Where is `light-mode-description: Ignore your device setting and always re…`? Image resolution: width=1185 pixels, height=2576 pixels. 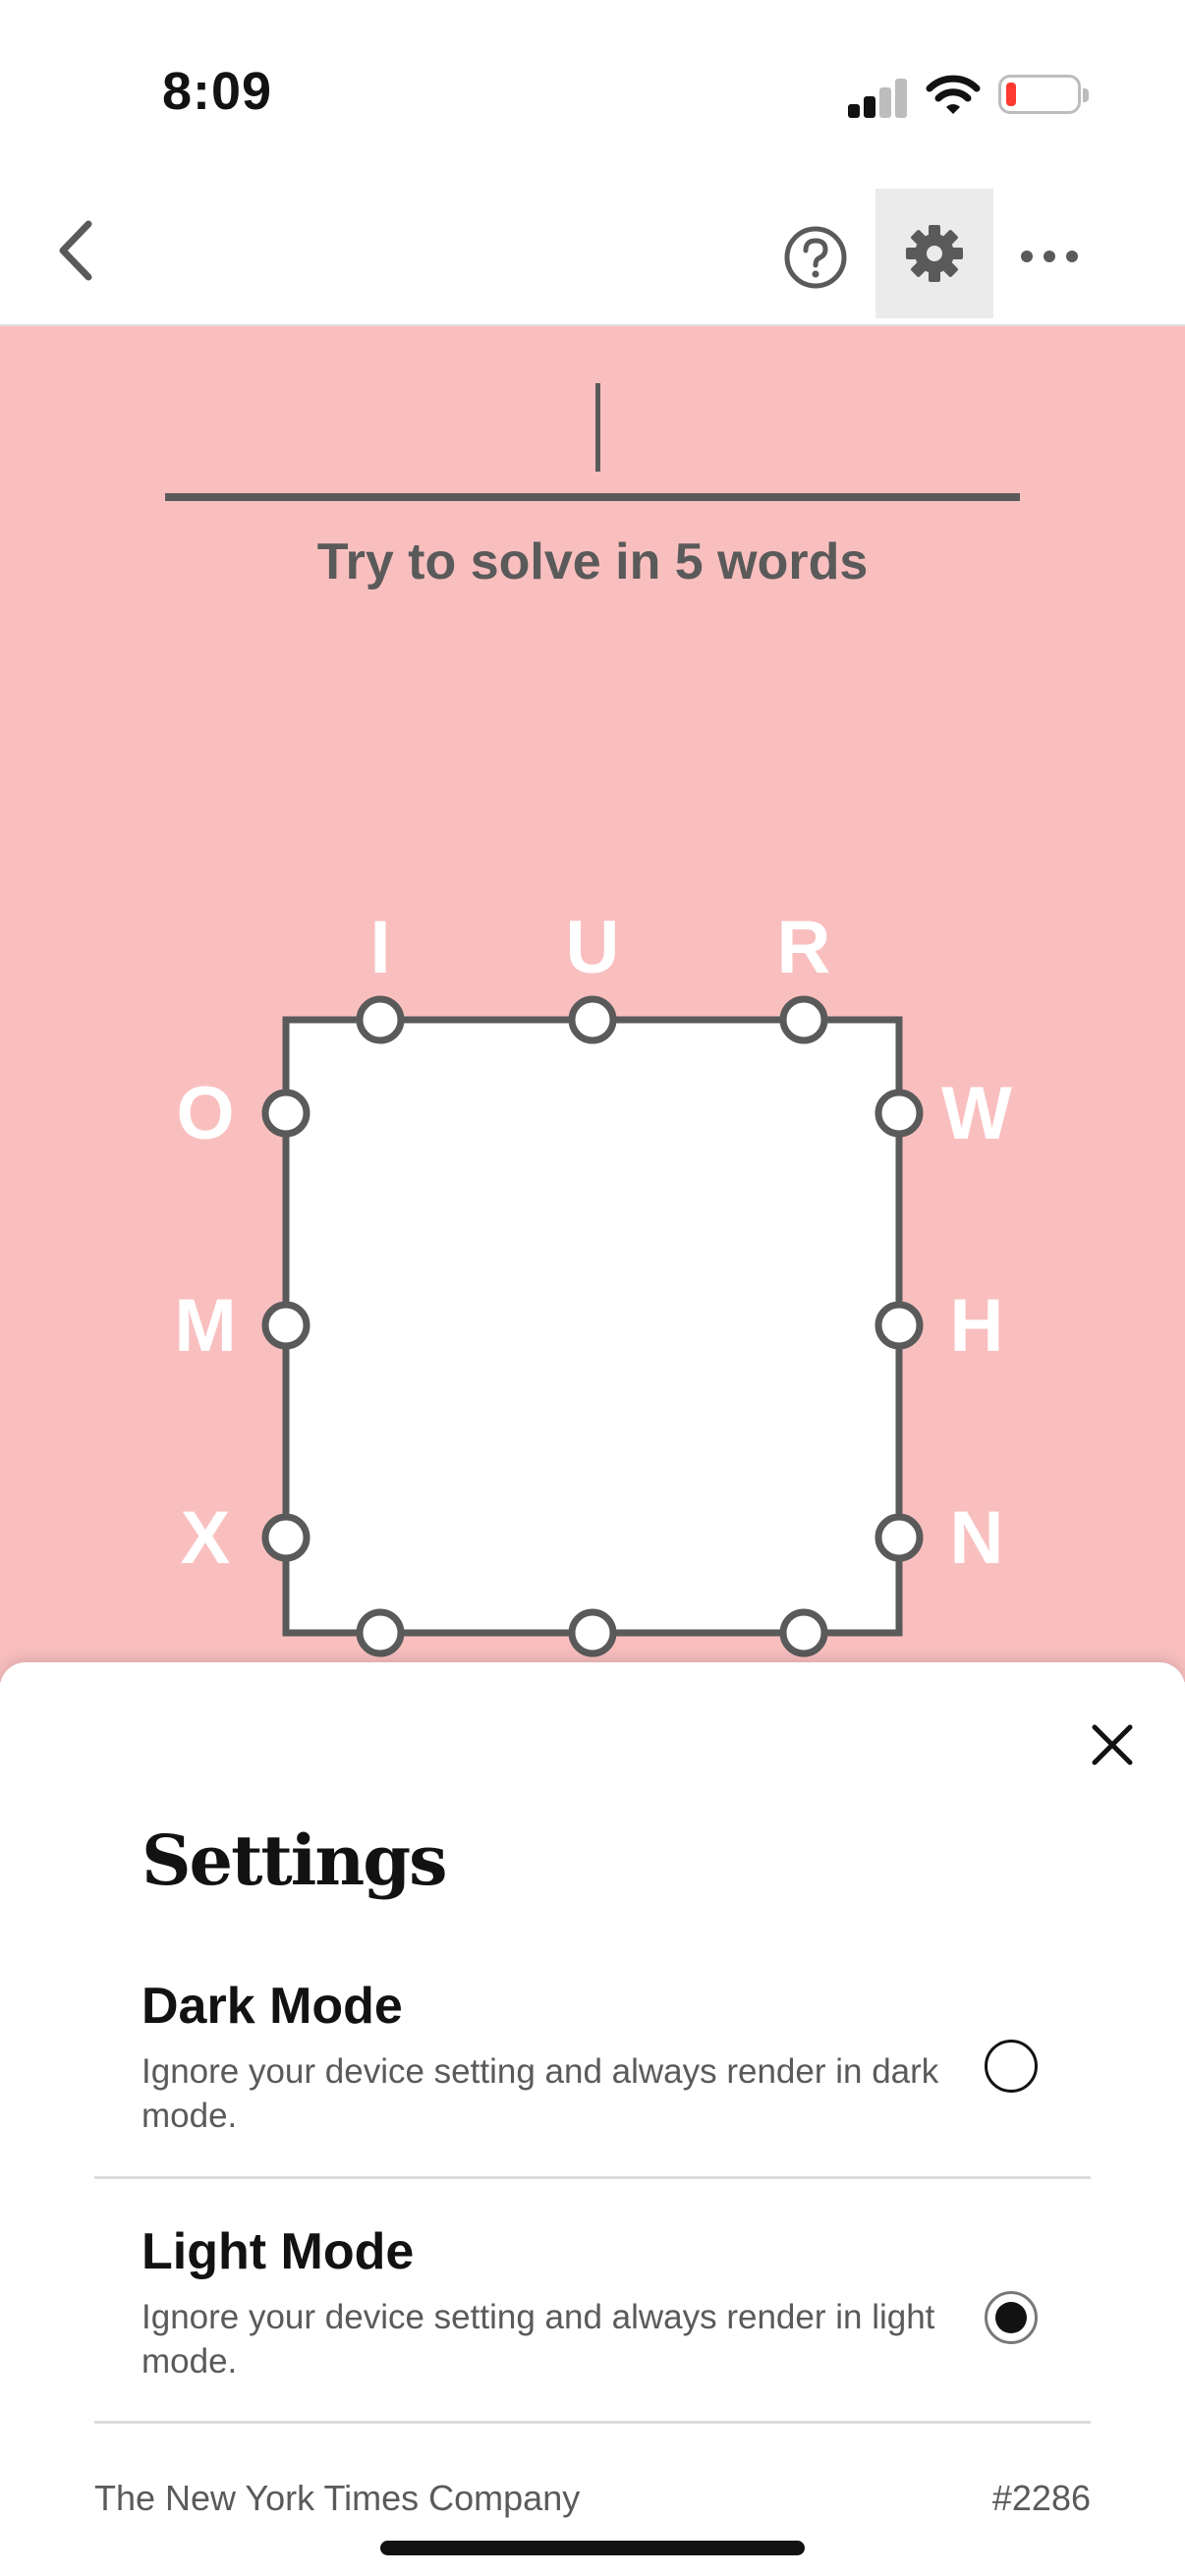
light-mode-description: Ignore your device setting and always re… is located at coordinates (538, 2339).